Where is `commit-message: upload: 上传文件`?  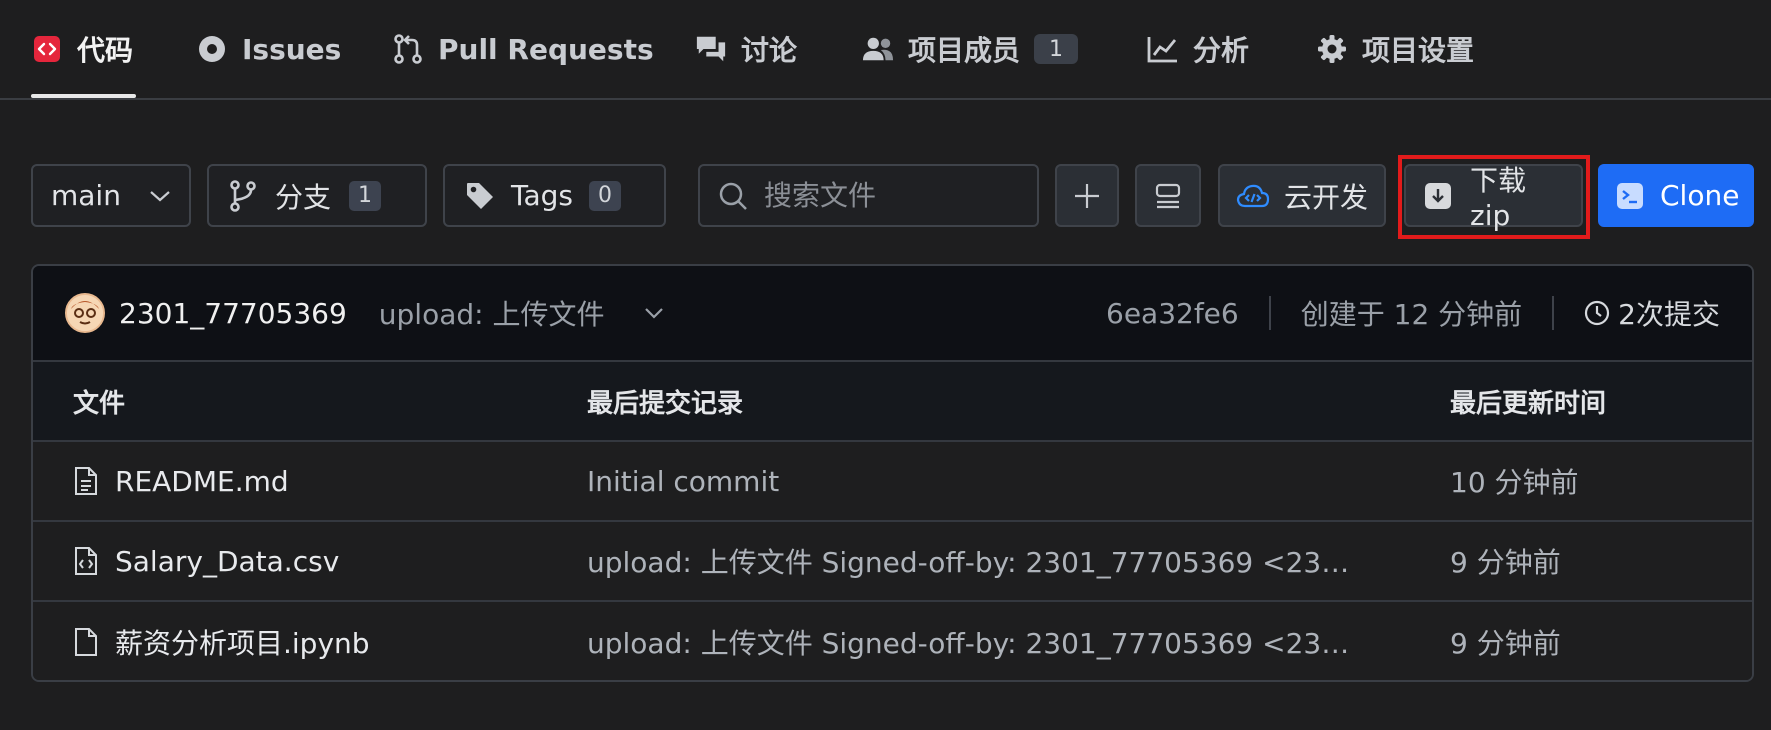
commit-message: upload: 上传文件 is located at coordinates (492, 313).